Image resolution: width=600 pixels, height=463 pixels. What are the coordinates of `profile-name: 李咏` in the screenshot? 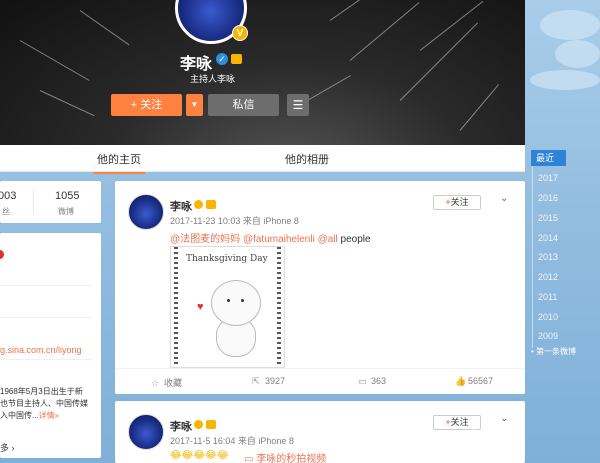 It's located at (196, 64).